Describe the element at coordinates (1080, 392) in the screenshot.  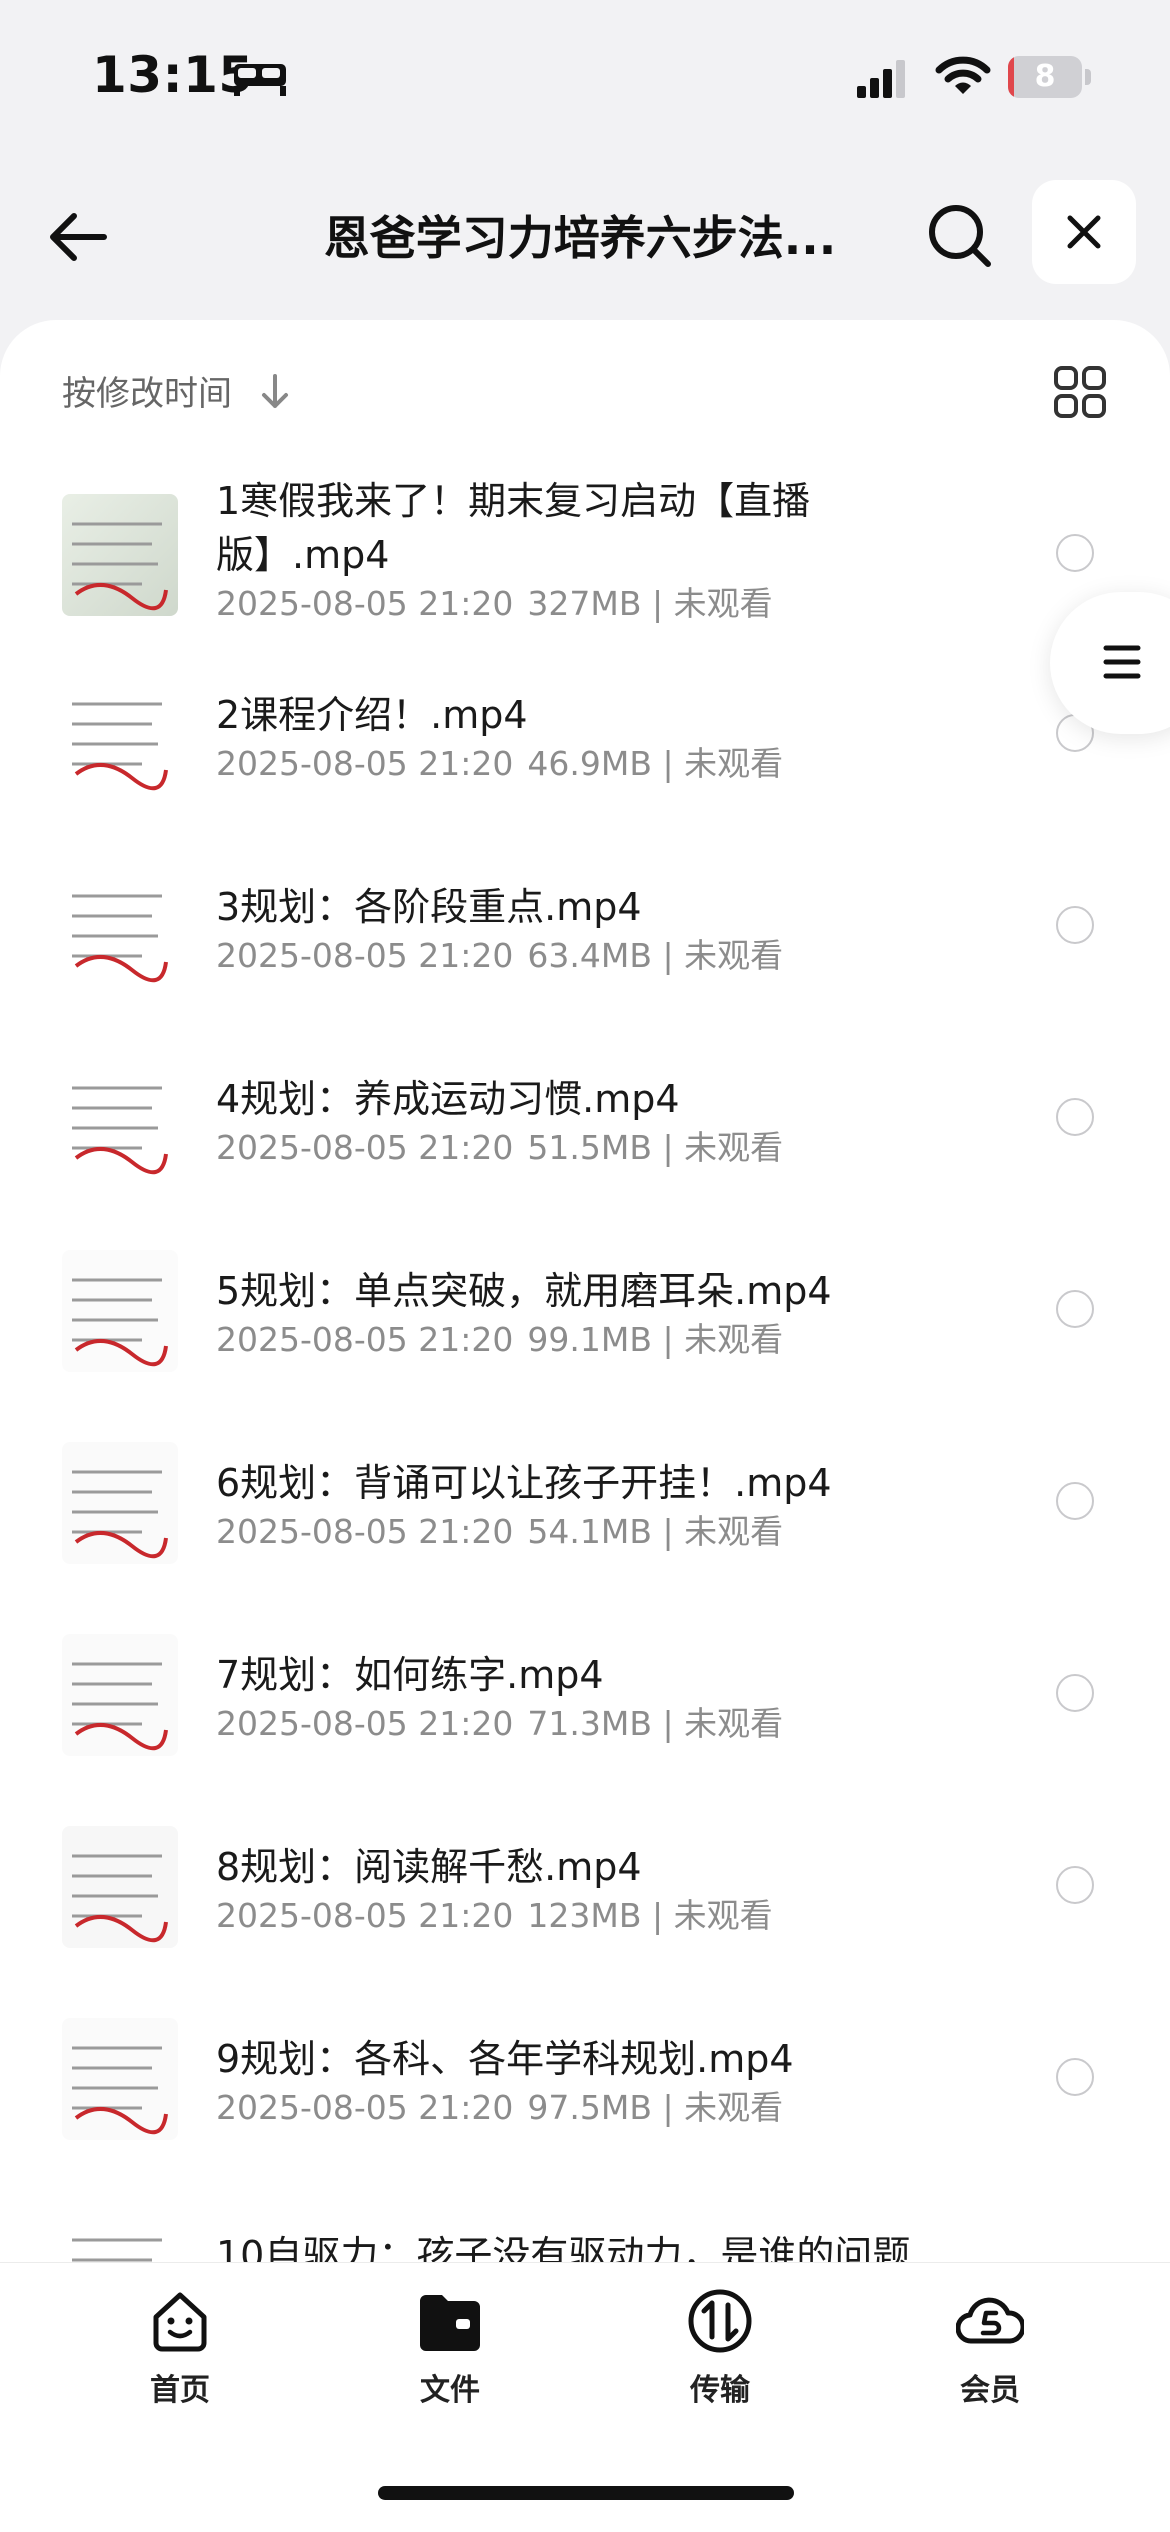
I see `grid-view-icon` at that location.